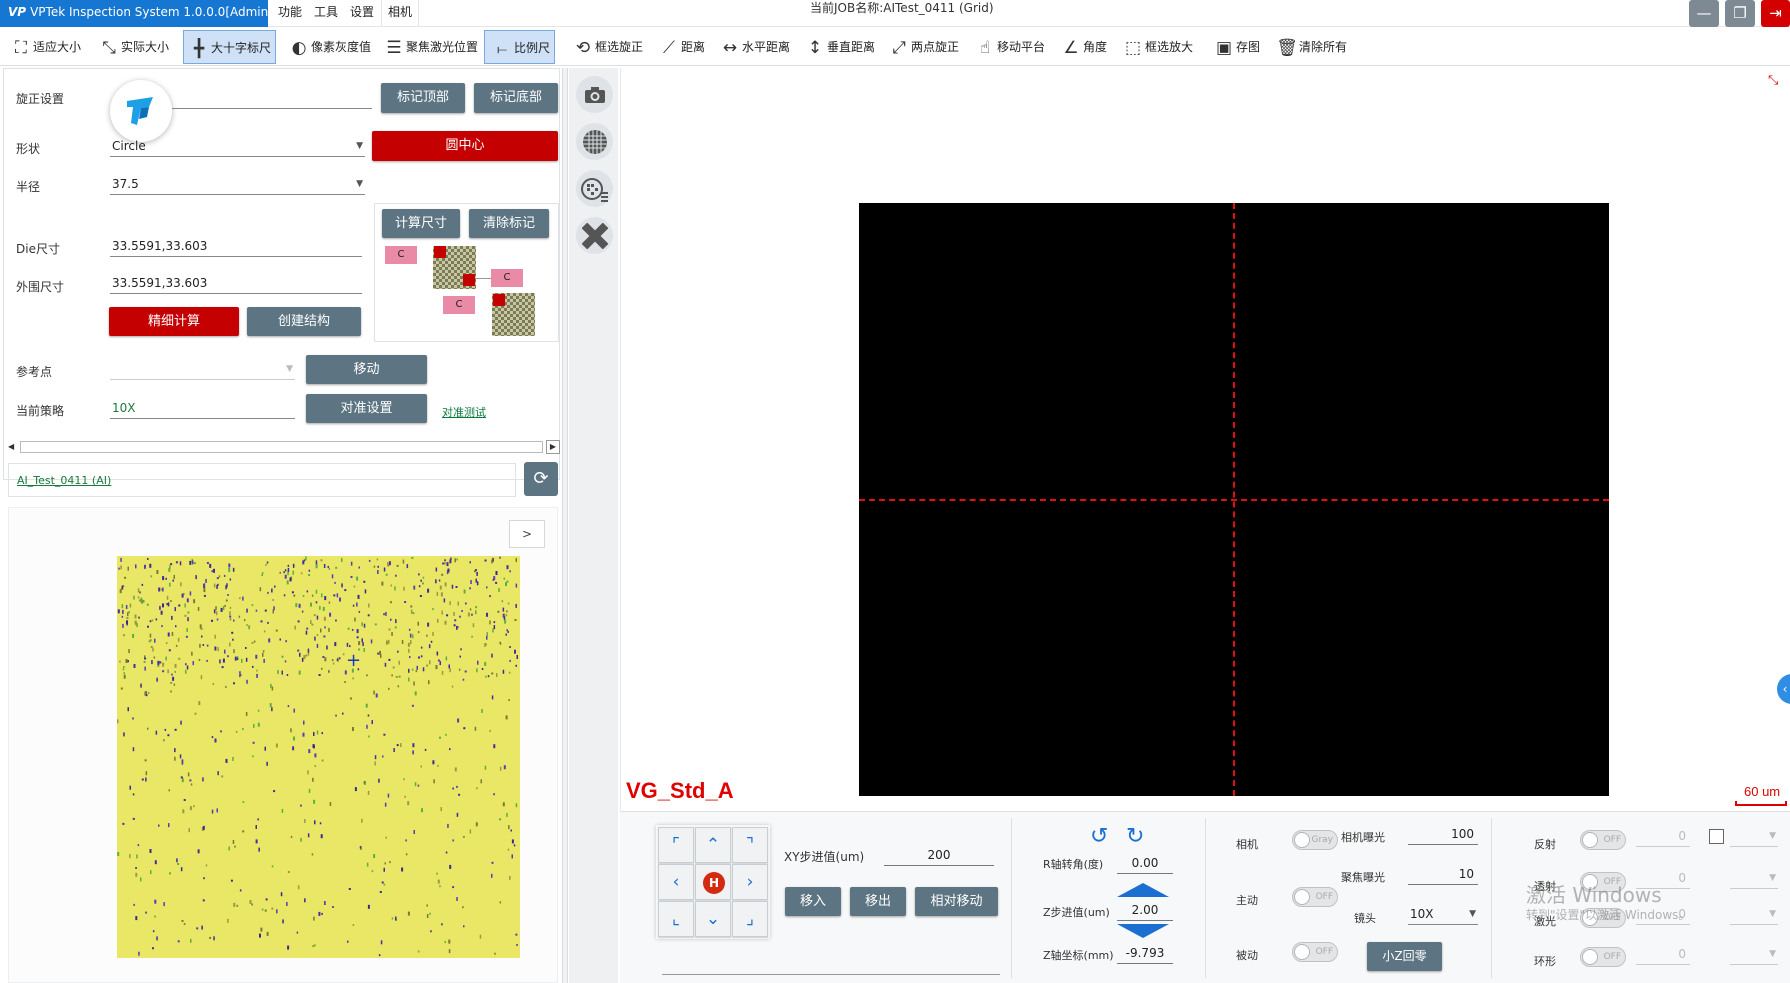 This screenshot has height=983, width=1790. I want to click on reflect-light-checkbox, so click(1716, 836).